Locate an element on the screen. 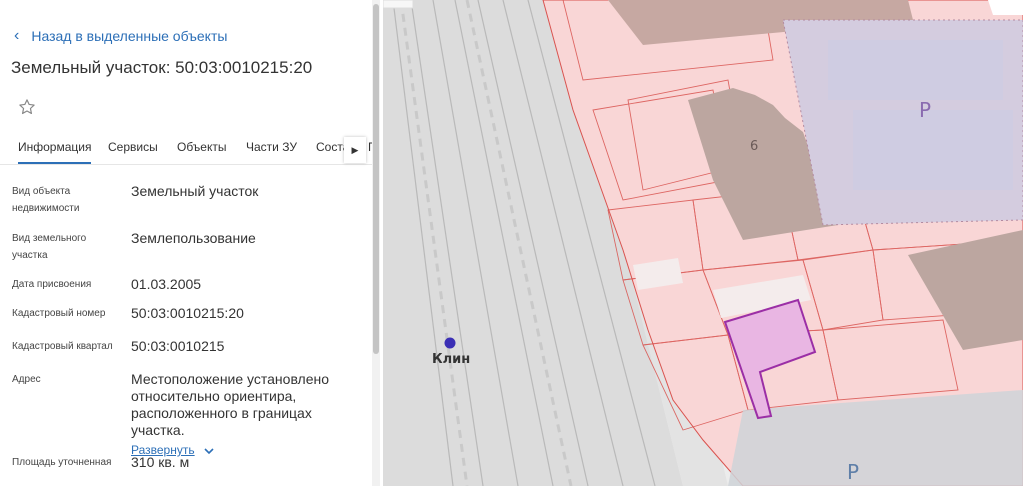  field-label: Дата присвоения is located at coordinates (52, 284).